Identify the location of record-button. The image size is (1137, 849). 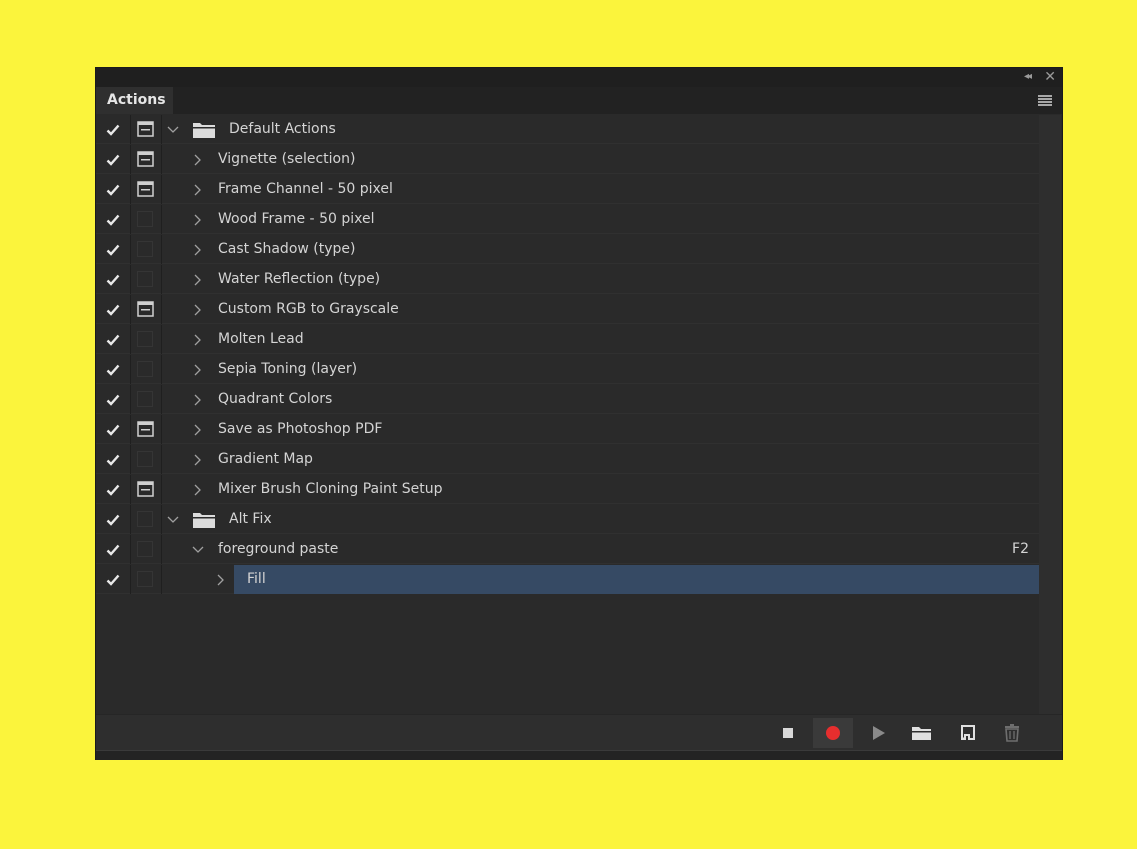
(833, 733).